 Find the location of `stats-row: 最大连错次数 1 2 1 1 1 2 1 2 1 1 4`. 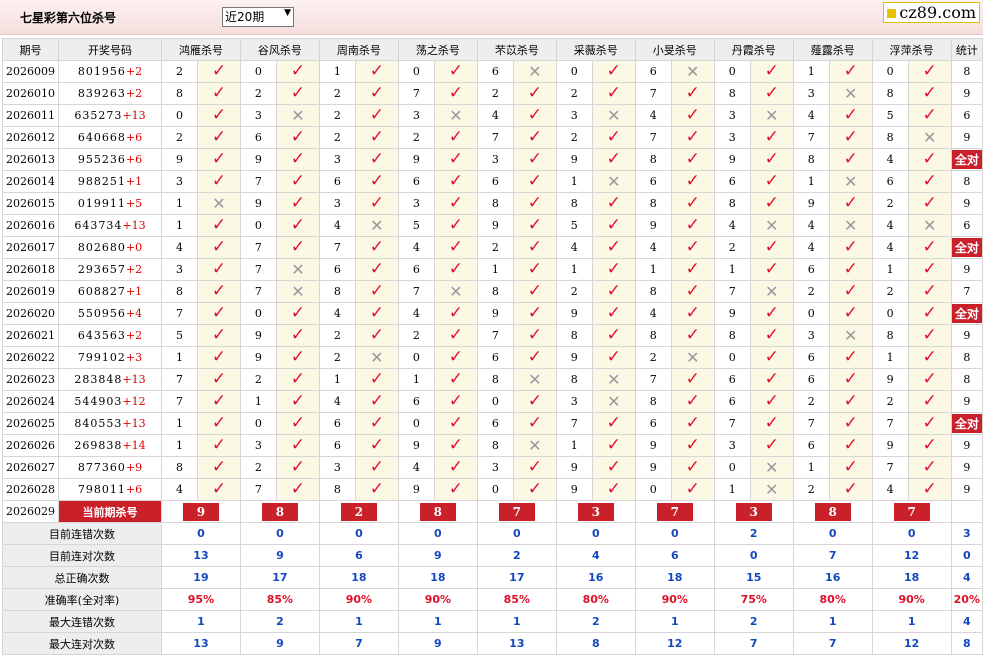

stats-row: 最大连错次数 1 2 1 1 1 2 1 2 1 1 4 is located at coordinates (492, 621).